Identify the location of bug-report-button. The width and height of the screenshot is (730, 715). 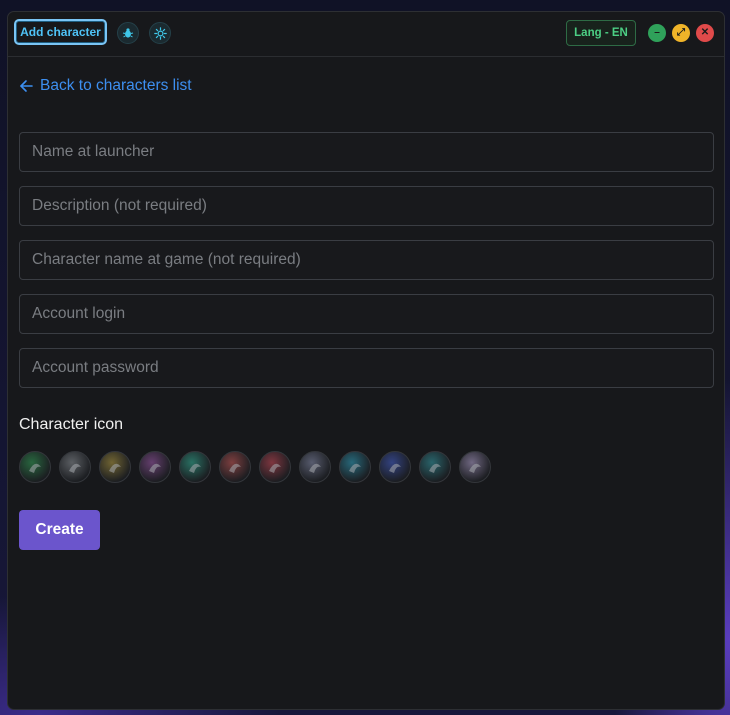
(128, 33).